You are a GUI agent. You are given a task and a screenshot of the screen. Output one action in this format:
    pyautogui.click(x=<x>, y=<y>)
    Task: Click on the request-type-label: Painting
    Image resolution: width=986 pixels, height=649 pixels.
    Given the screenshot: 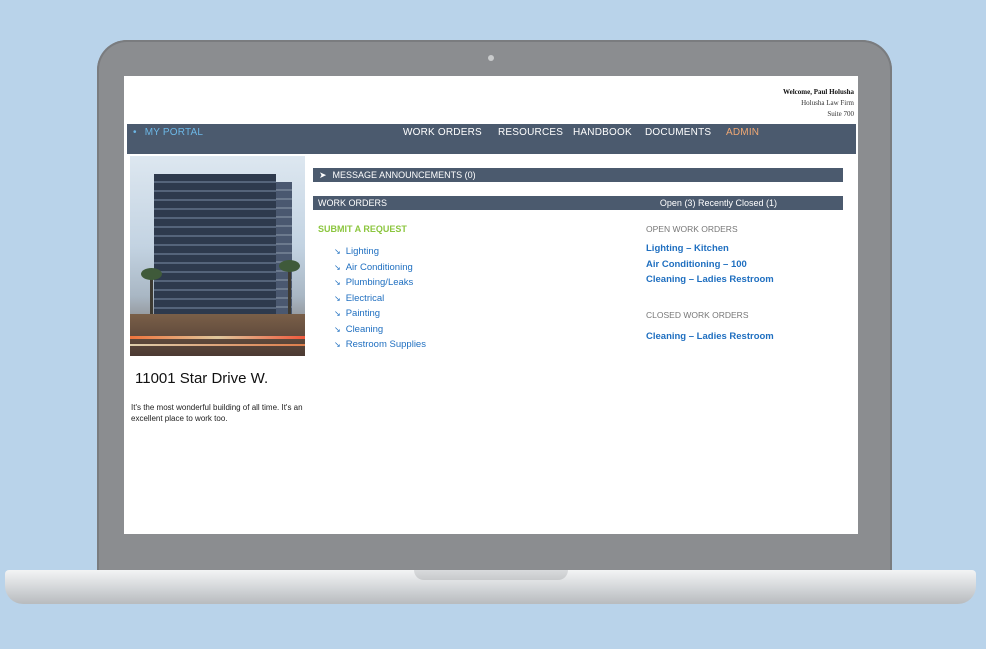 What is the action you would take?
    pyautogui.click(x=363, y=313)
    